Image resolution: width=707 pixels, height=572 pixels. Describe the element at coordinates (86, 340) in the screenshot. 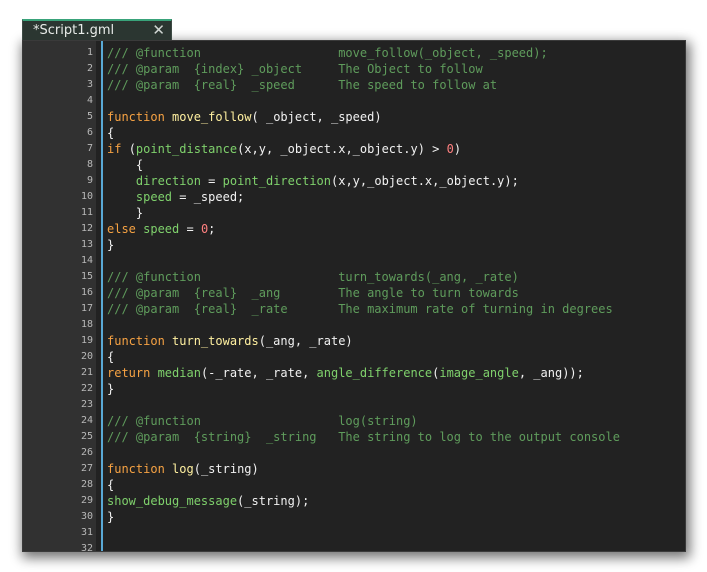

I see `line-number: 19` at that location.